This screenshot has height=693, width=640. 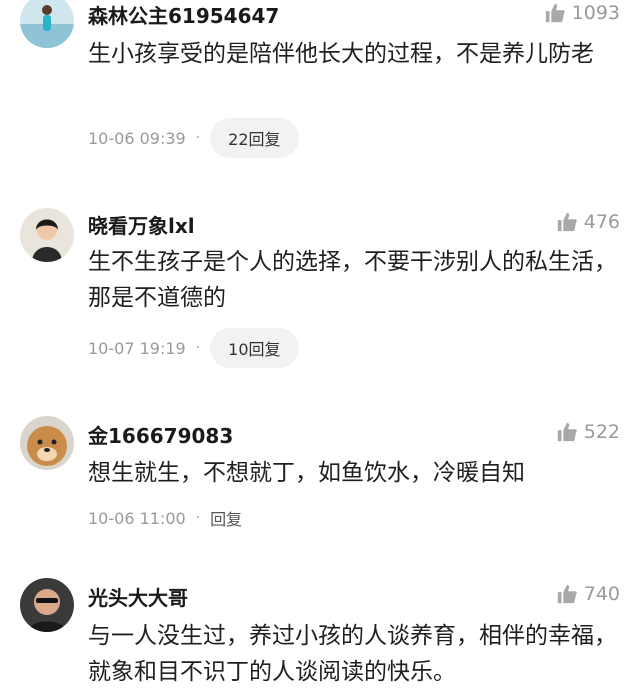 What do you see at coordinates (601, 432) in the screenshot?
I see `like-count: 522` at bounding box center [601, 432].